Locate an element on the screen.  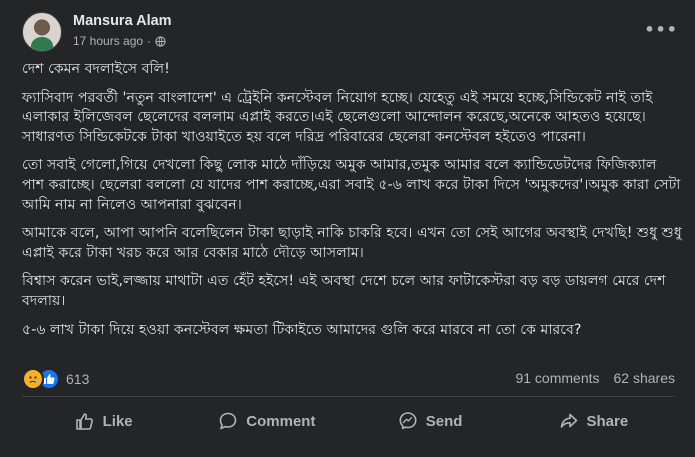
thumbs-up-icon is located at coordinates (84, 421).